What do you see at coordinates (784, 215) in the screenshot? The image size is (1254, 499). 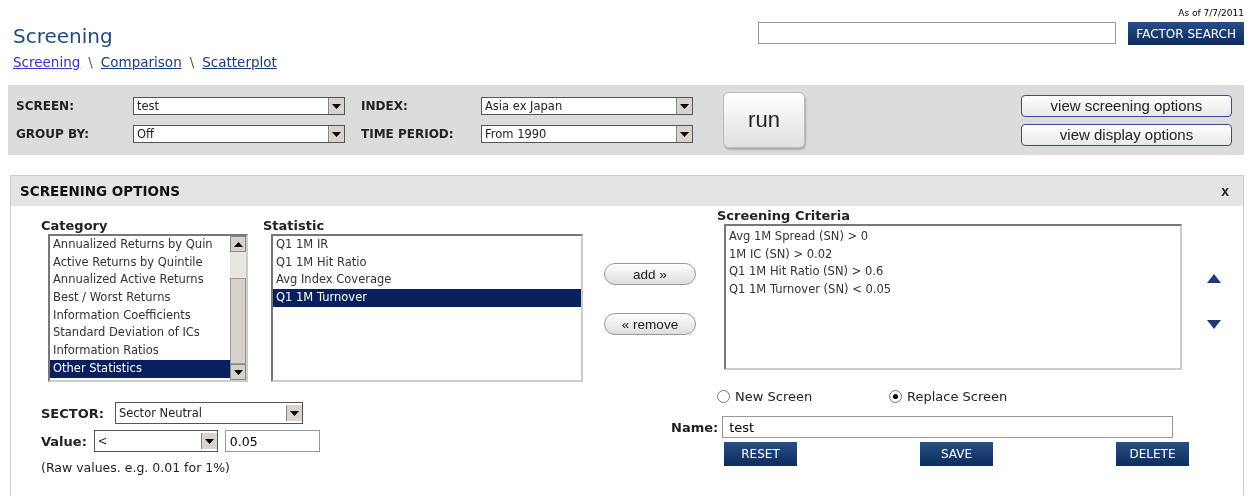 I see `list-label: Screening Criteria` at bounding box center [784, 215].